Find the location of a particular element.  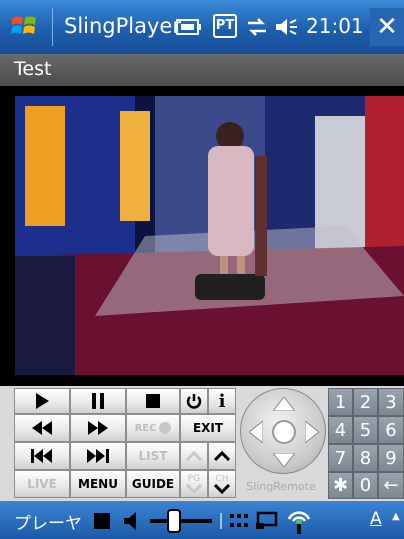

skip-back-button is located at coordinates (42, 456).